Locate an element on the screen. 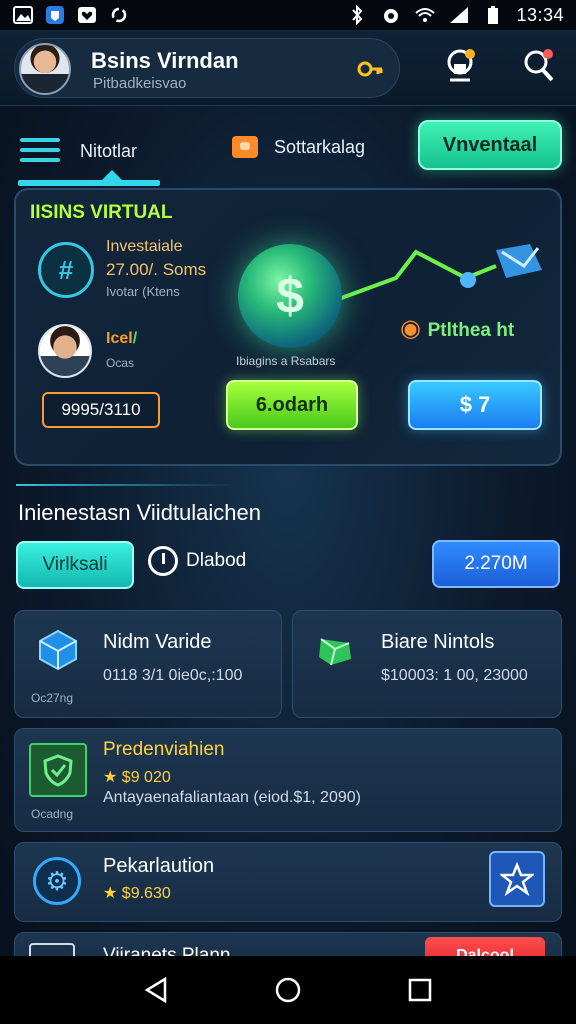 The image size is (576, 1024). section-divider is located at coordinates (126, 485).